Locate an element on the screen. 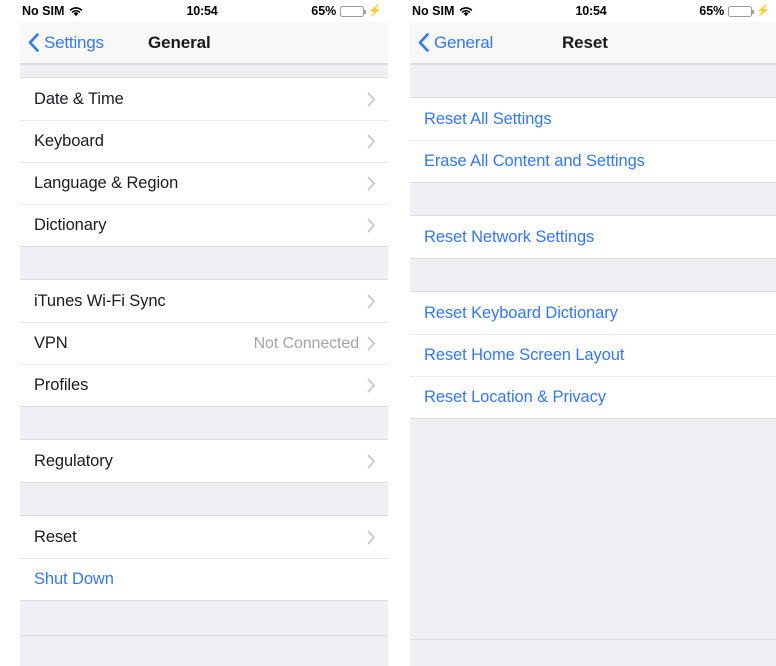  back-button: Settings is located at coordinates (62, 43).